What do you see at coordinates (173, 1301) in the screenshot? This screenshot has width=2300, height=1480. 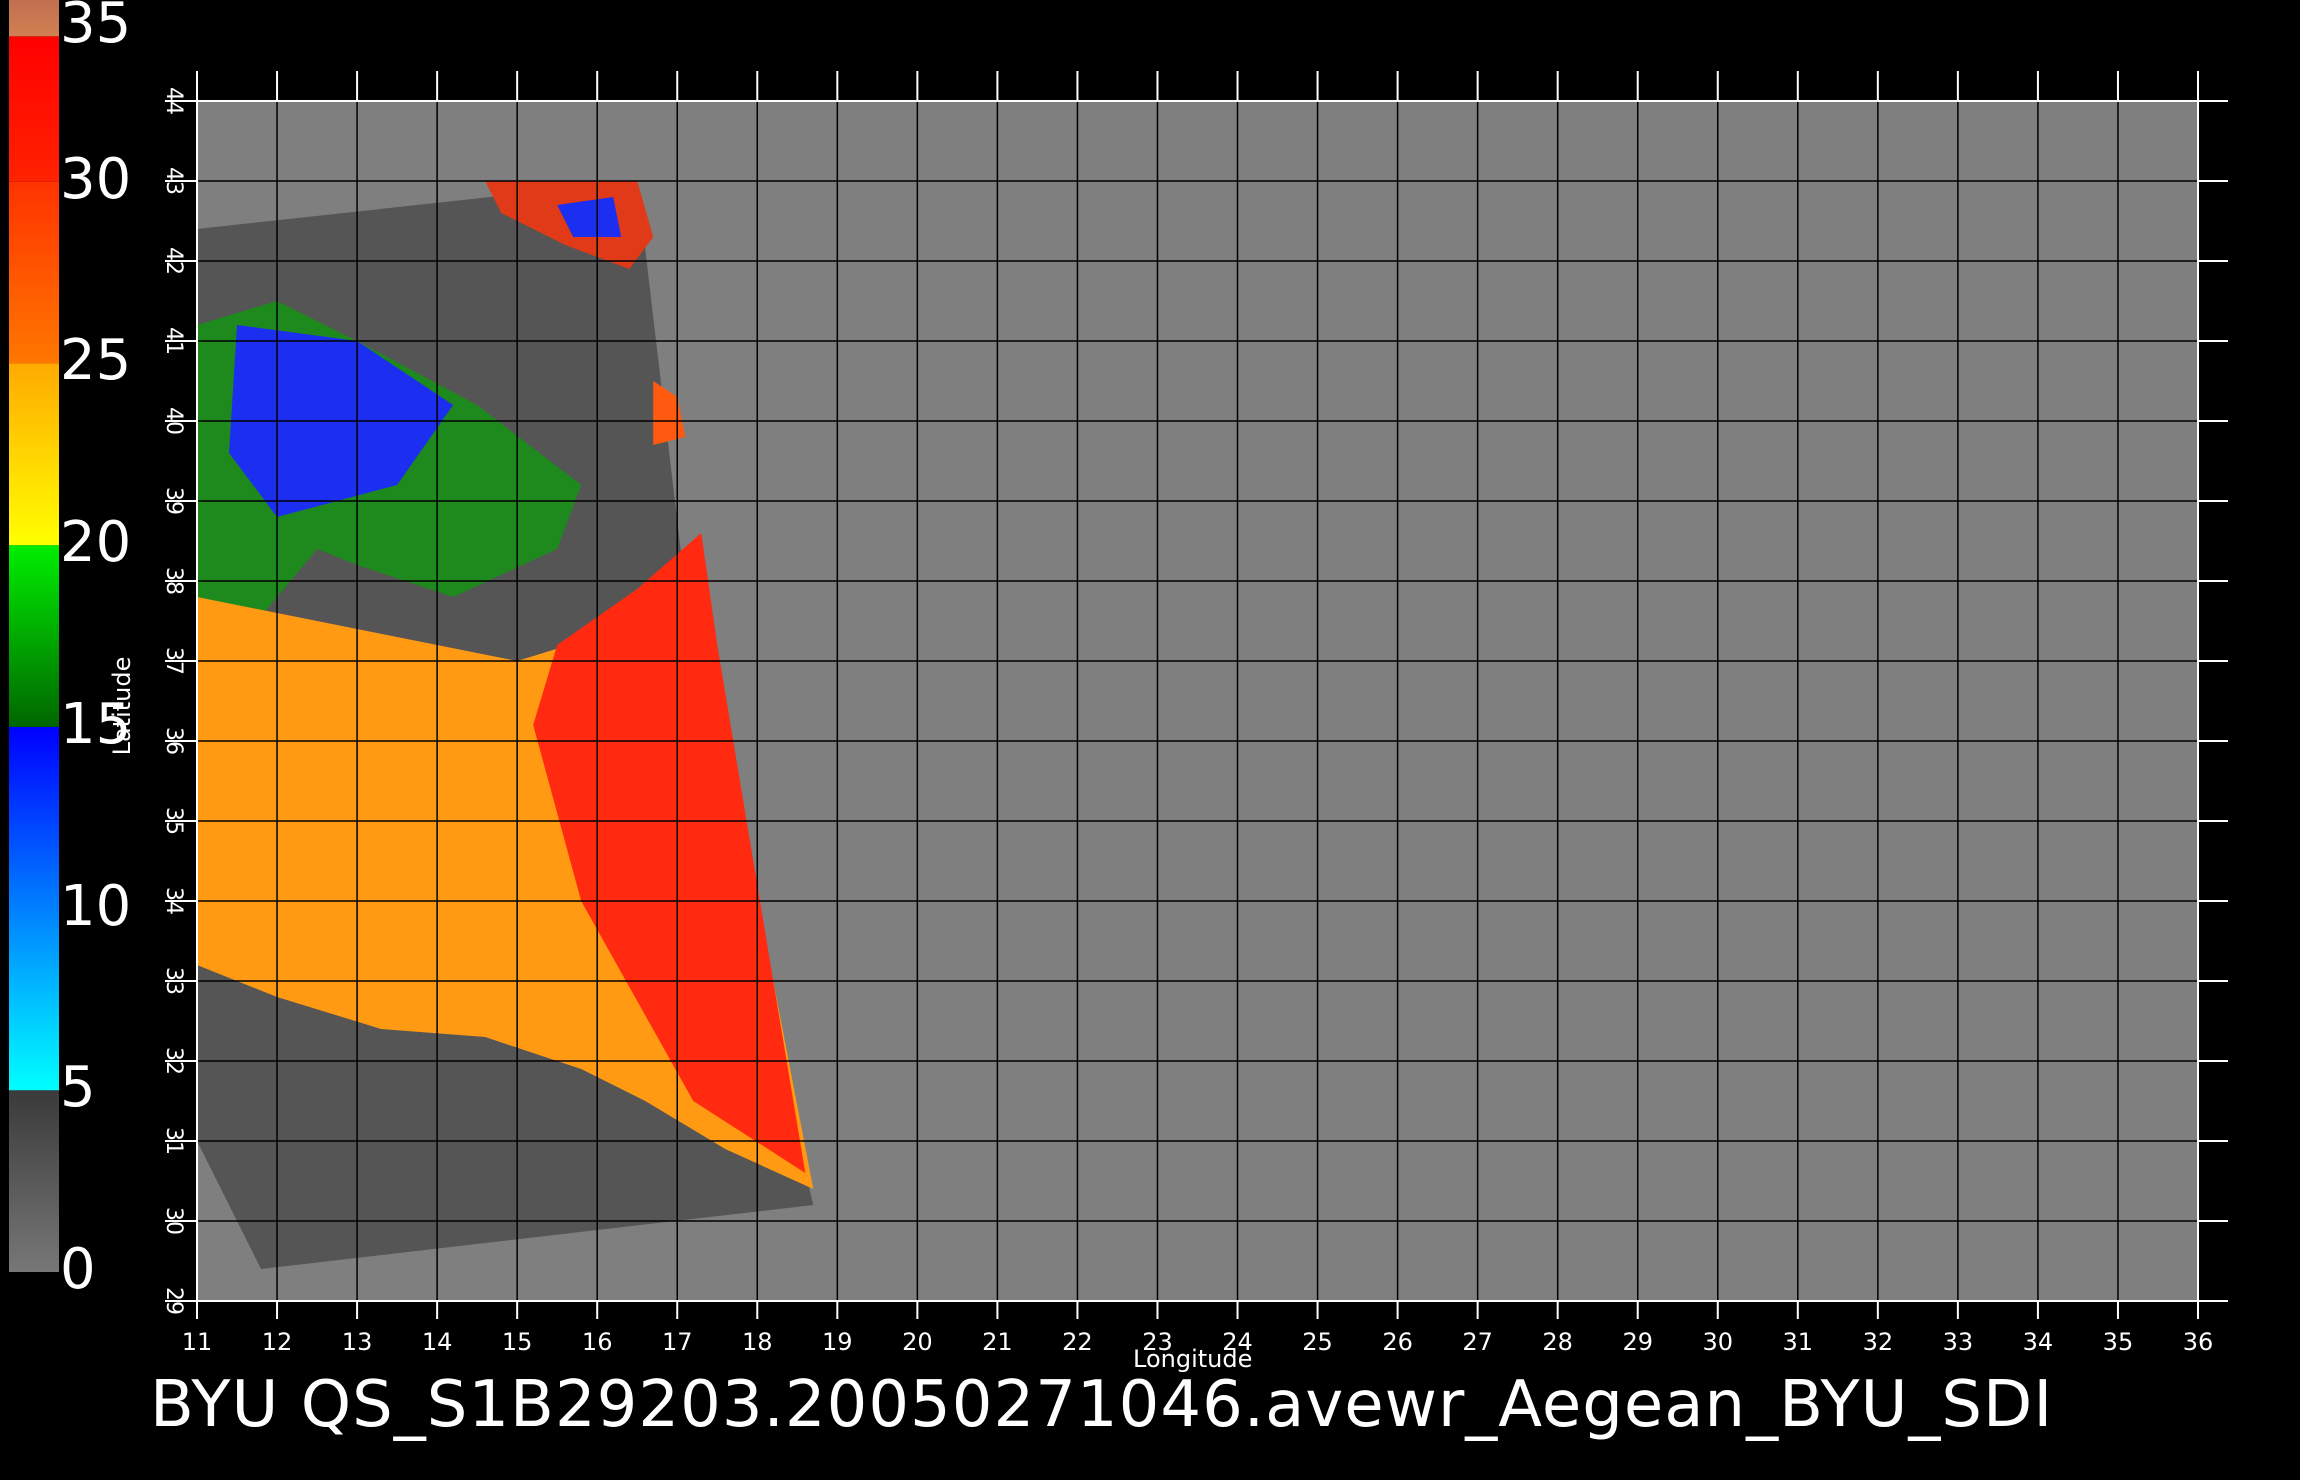 I see `y-tick-label: 29` at bounding box center [173, 1301].